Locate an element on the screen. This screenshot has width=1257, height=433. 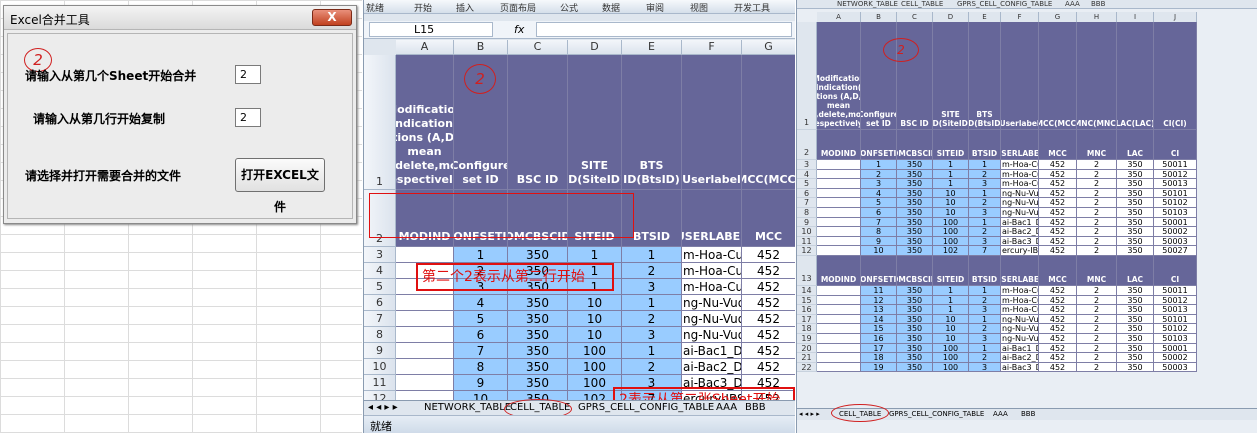
header-cell: CONFSETID is located at coordinates (879, 145).